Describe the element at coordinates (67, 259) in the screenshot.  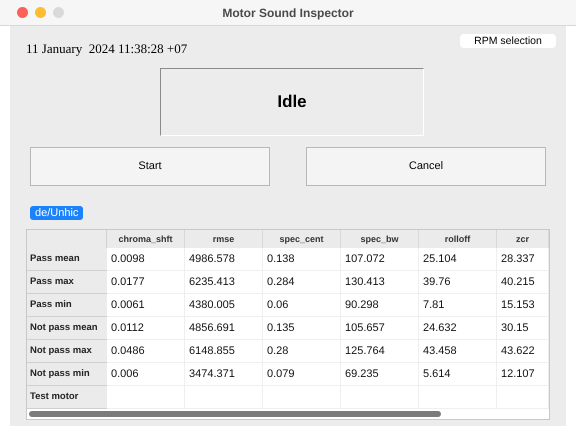
I see `row-header: Pass mean` at that location.